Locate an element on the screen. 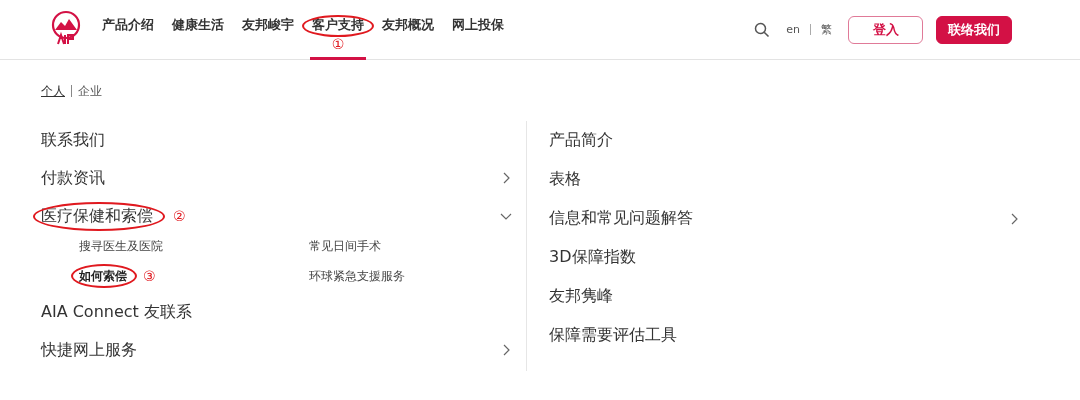 The width and height of the screenshot is (1080, 400). menu-link: 表格 is located at coordinates (565, 179).